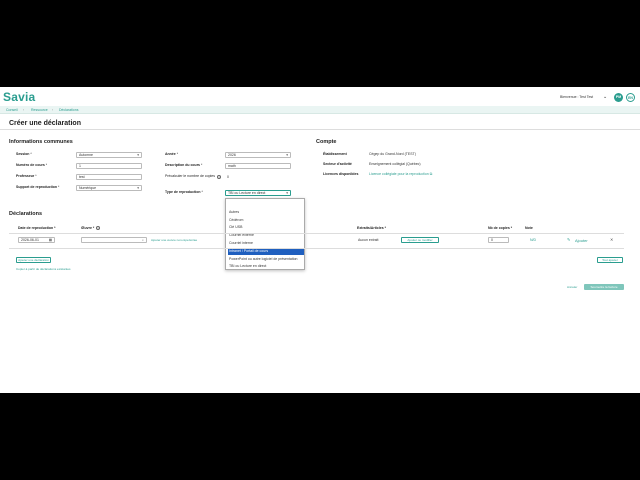 This screenshot has width=640, height=480. I want to click on reproduction-date-input: 2026-06-01 ▦, so click(36, 240).